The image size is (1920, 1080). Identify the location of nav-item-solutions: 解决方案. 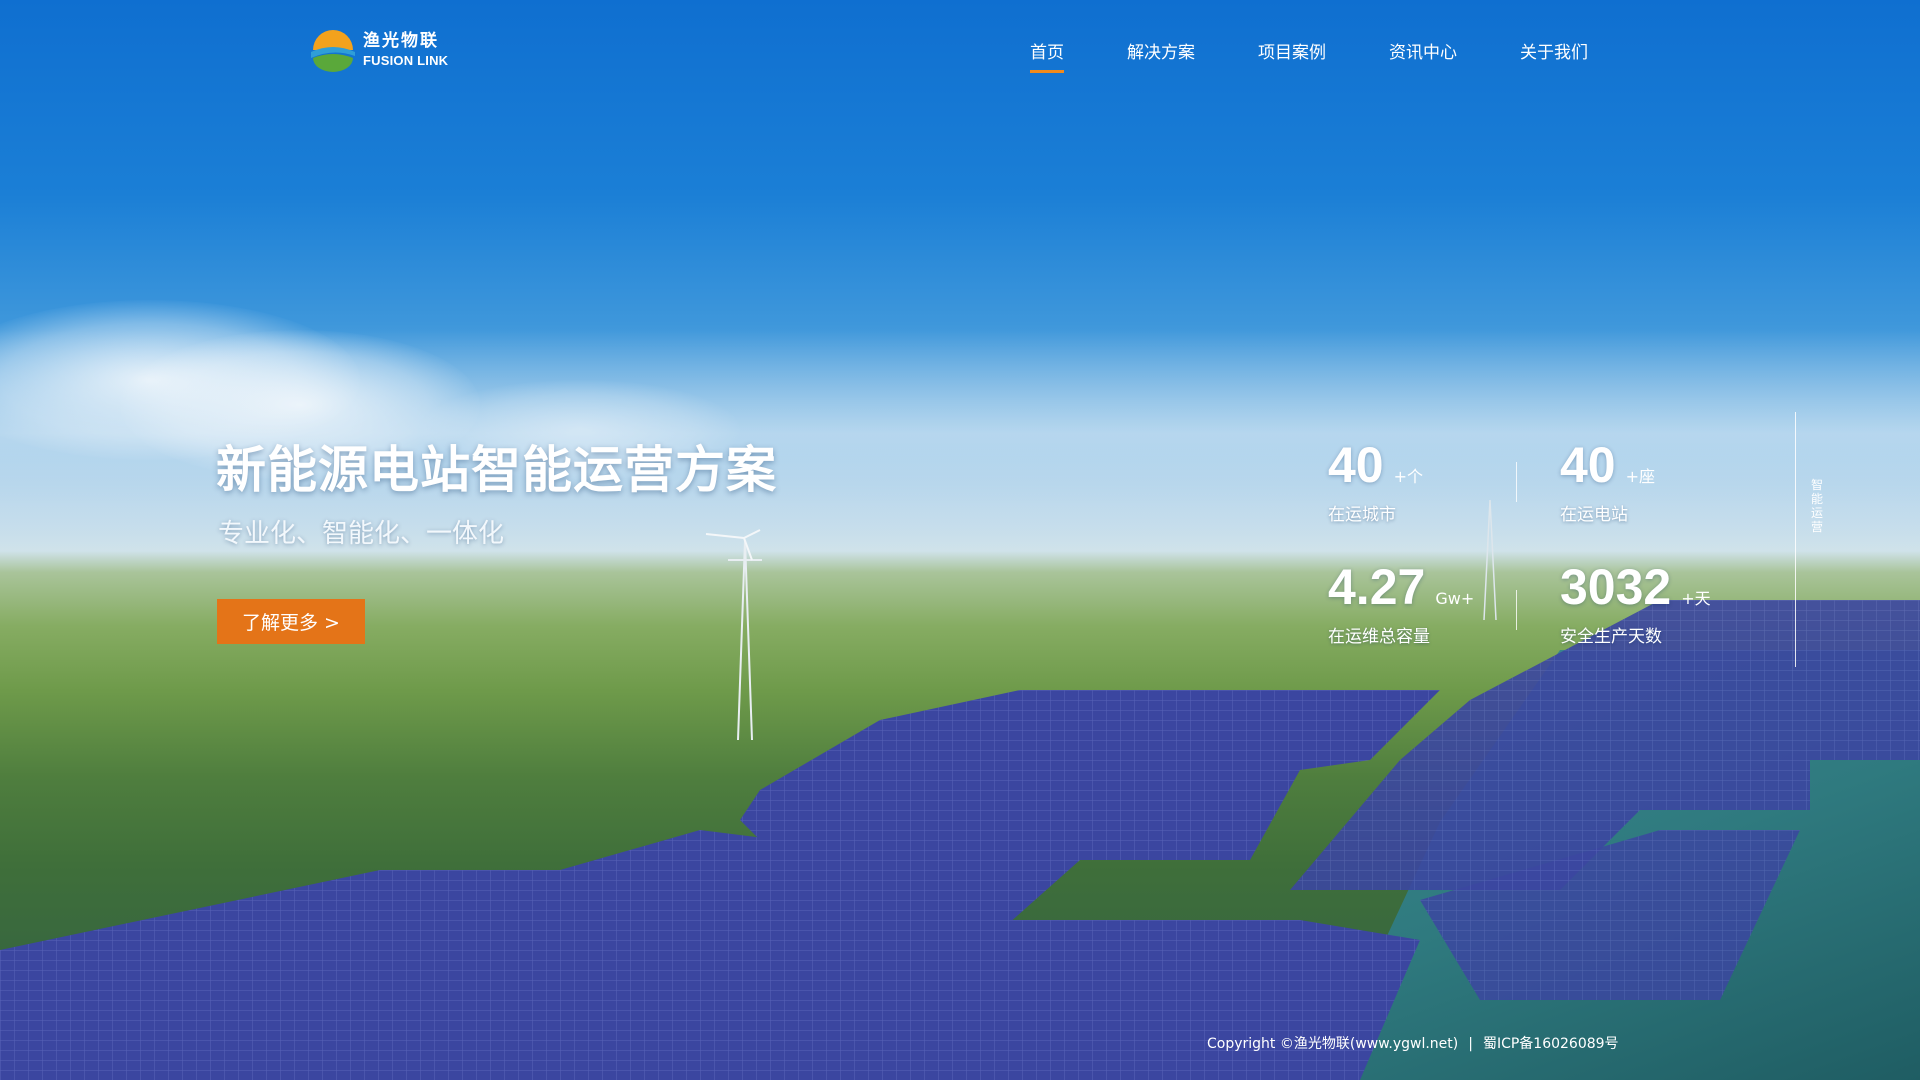
(1161, 50).